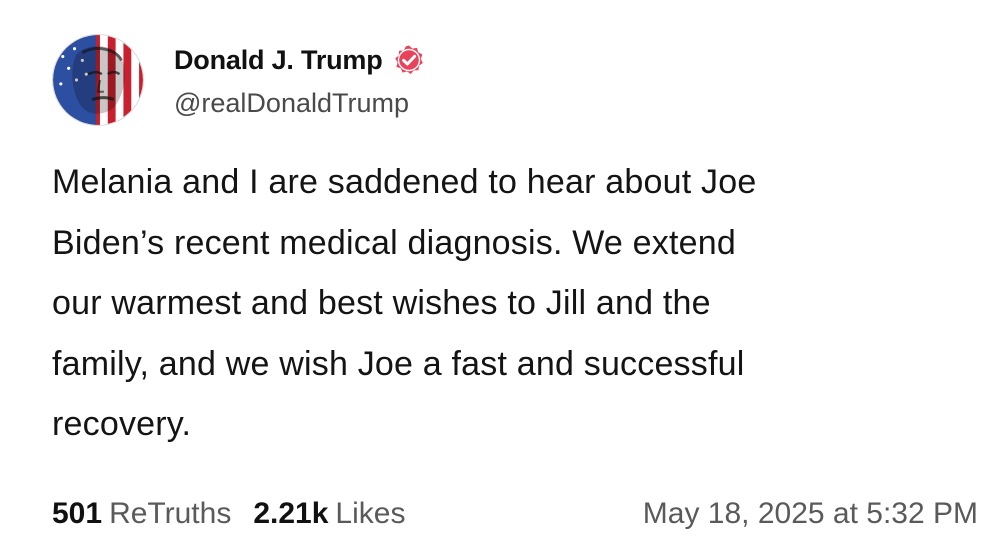 Image resolution: width=1000 pixels, height=556 pixels. What do you see at coordinates (77, 513) in the screenshot?
I see `retruths-count: 501` at bounding box center [77, 513].